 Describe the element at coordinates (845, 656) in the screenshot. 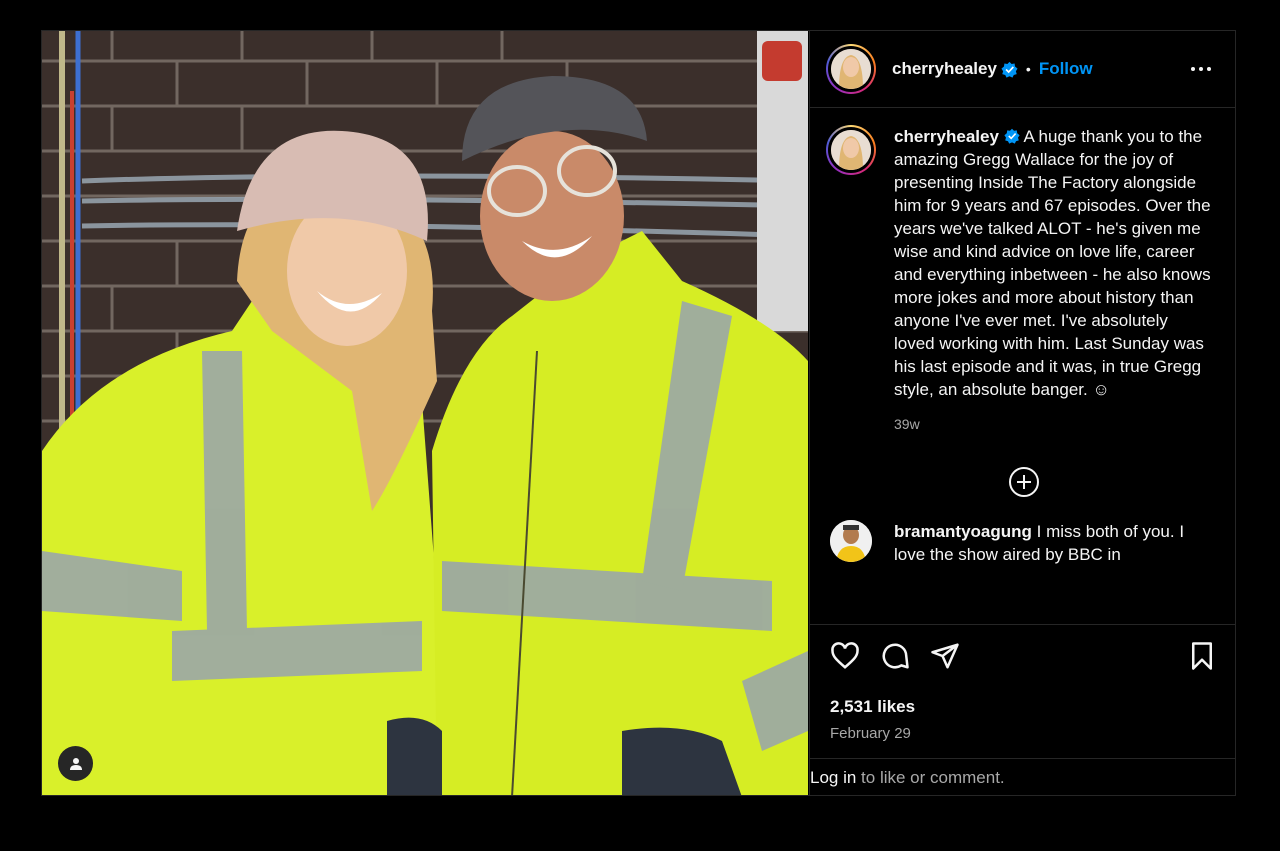

I see `heart-icon` at that location.